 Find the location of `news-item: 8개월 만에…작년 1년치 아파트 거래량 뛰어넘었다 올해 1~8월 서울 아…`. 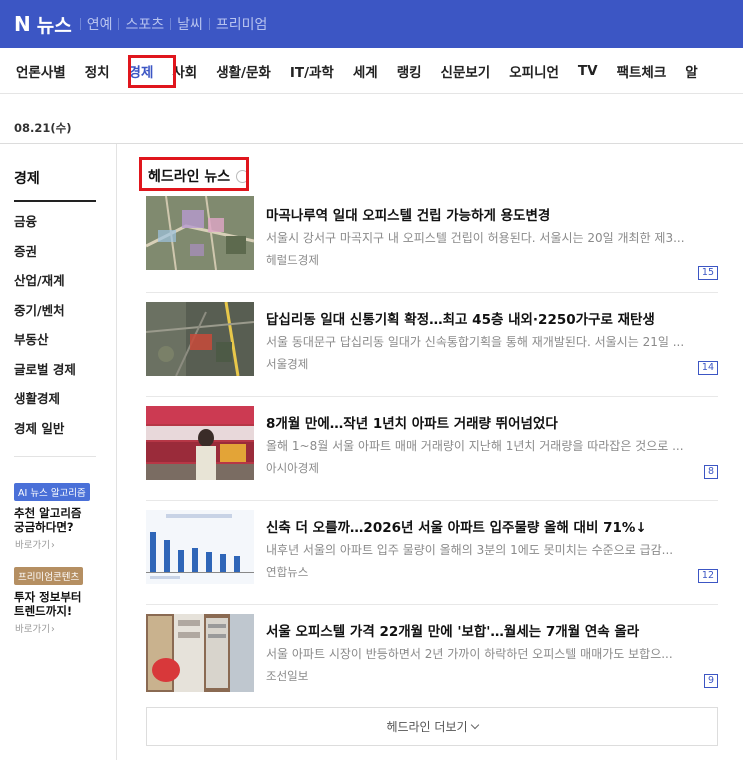

news-item: 8개월 만에…작년 1년치 아파트 거래량 뛰어넘었다 올해 1~8월 서울 아… is located at coordinates (432, 449).